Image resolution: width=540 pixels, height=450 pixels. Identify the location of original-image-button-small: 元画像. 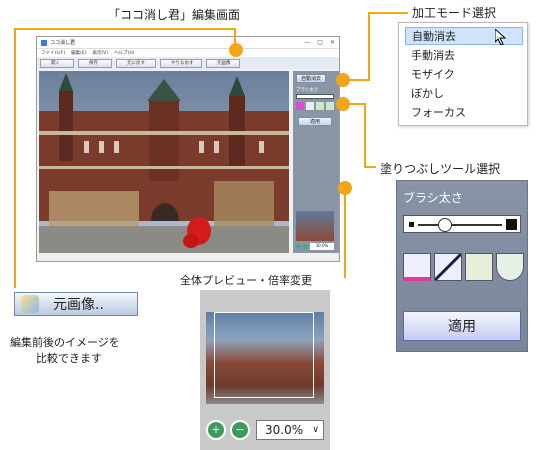
(223, 63).